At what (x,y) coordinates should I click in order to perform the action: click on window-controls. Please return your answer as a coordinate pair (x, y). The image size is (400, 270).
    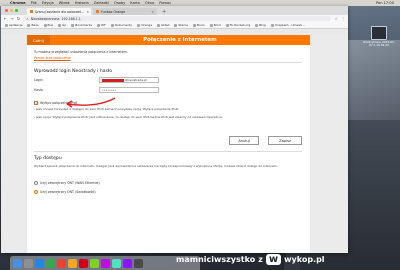
    Looking at the image, I should click on (11, 10).